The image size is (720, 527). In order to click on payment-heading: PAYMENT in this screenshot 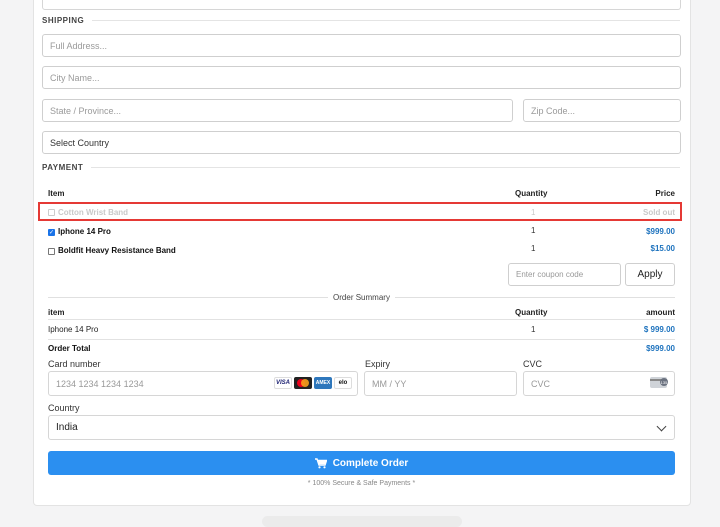, I will do `click(361, 167)`.